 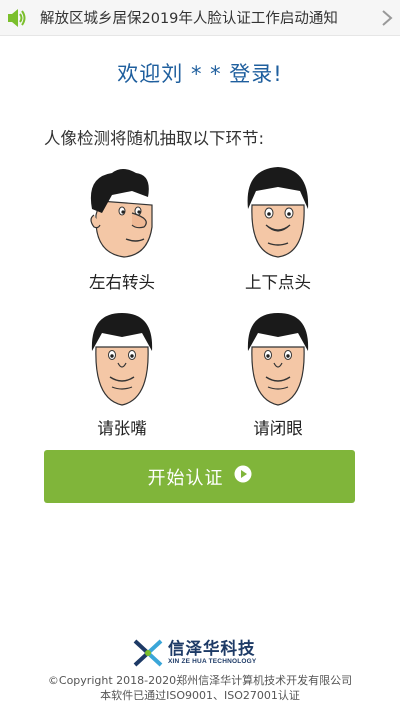 What do you see at coordinates (212, 661) in the screenshot?
I see `logo-subtext: XIN ZE HUA TECHNOLOGY` at bounding box center [212, 661].